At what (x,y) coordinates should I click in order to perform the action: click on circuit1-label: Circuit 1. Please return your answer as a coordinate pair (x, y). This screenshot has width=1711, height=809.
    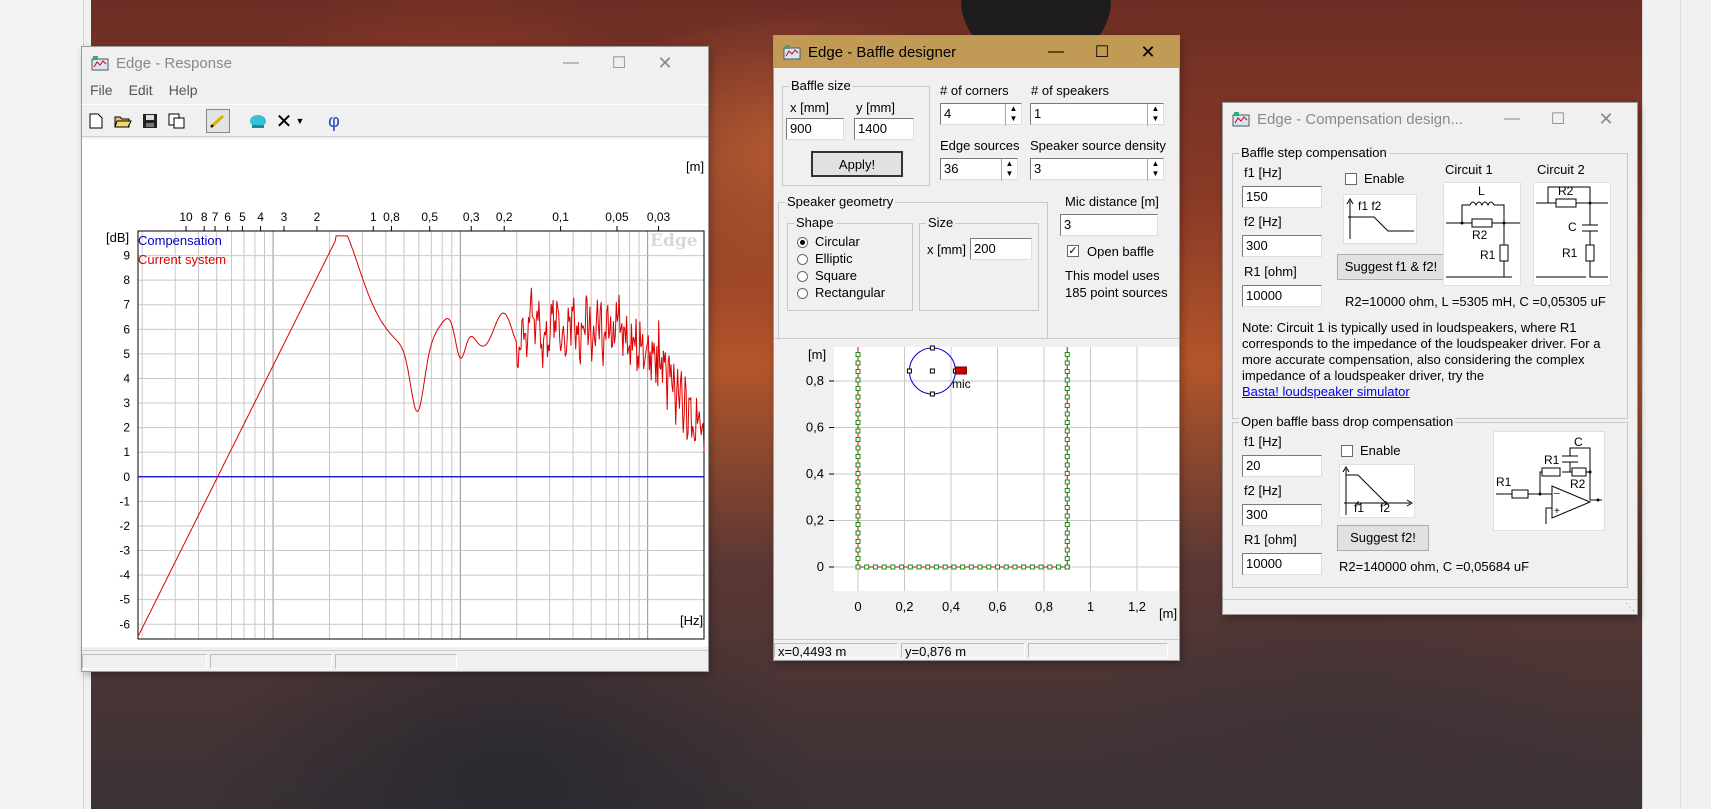
    Looking at the image, I should click on (1469, 169).